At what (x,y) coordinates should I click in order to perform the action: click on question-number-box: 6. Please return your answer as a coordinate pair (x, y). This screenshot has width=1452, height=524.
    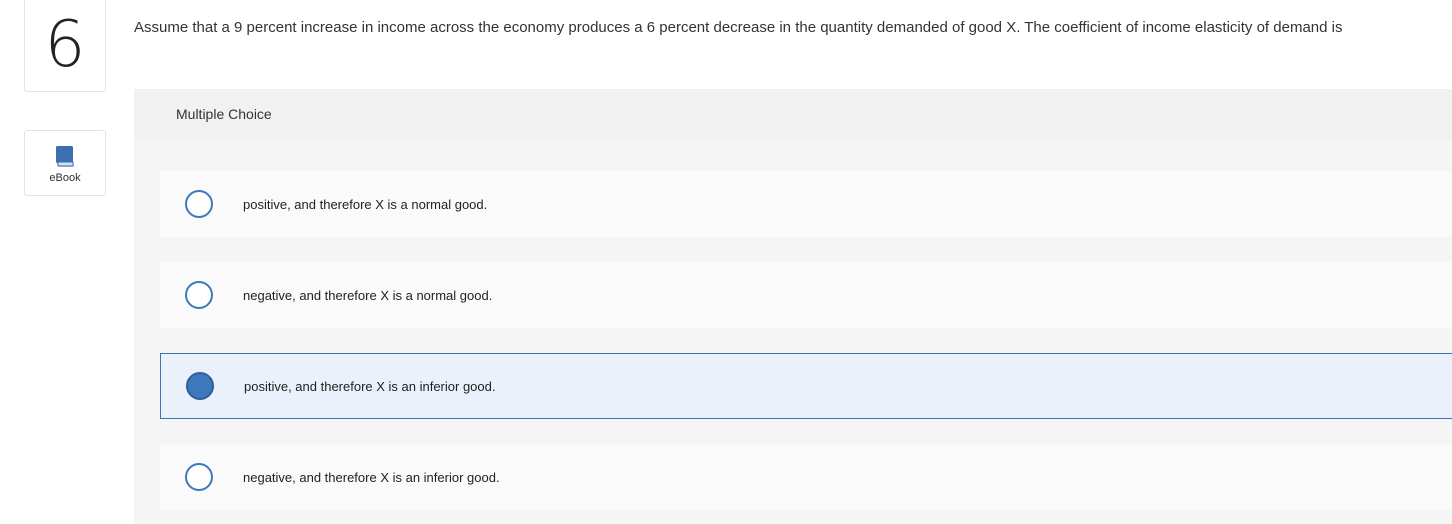
    Looking at the image, I should click on (65, 46).